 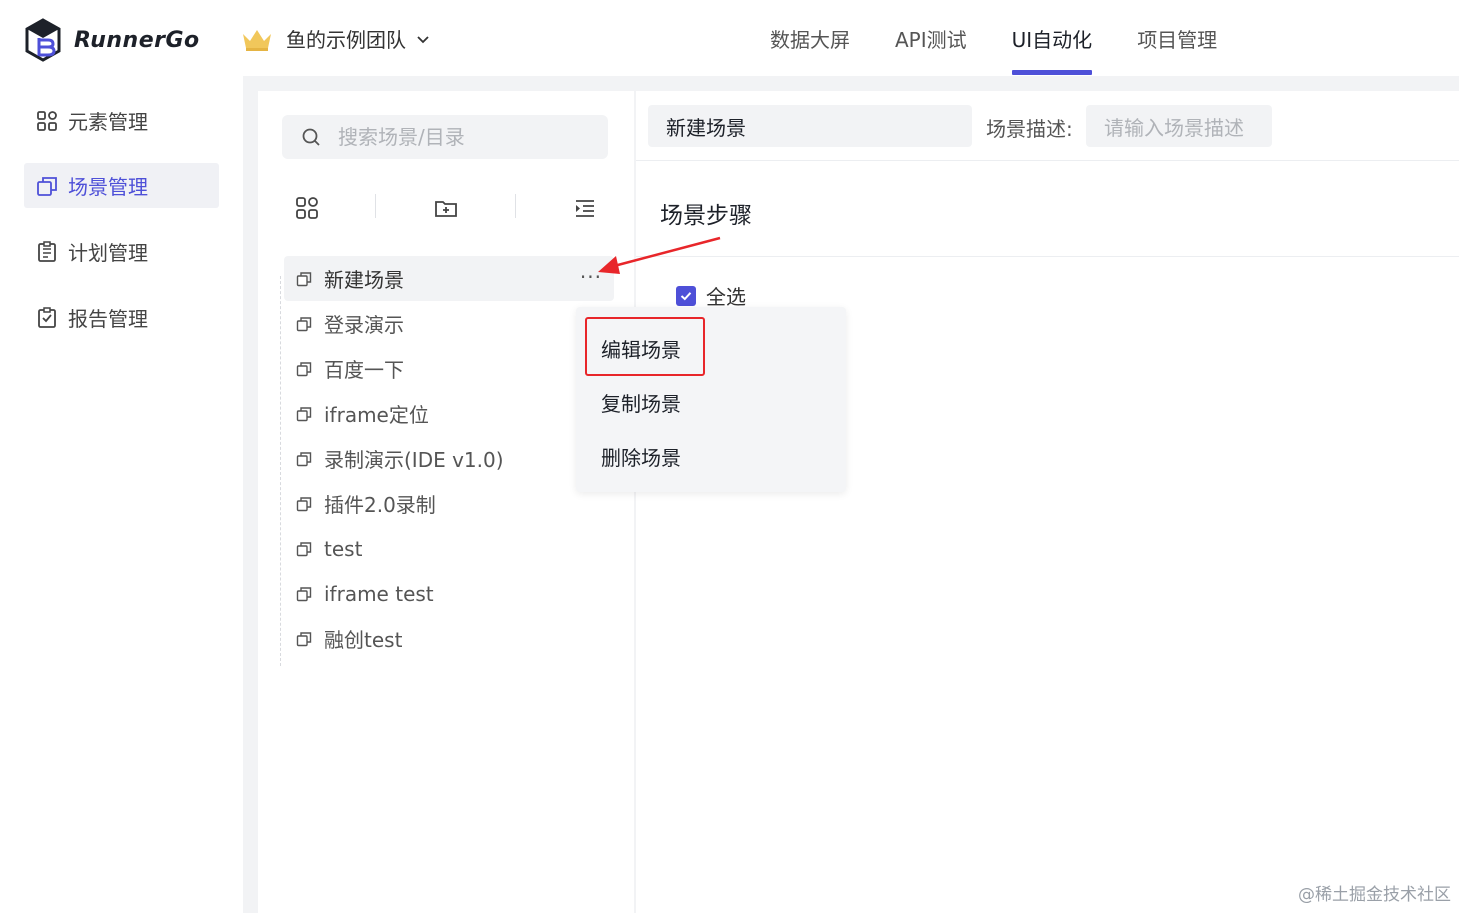 I want to click on select-all-checkbox: 全选, so click(x=711, y=295).